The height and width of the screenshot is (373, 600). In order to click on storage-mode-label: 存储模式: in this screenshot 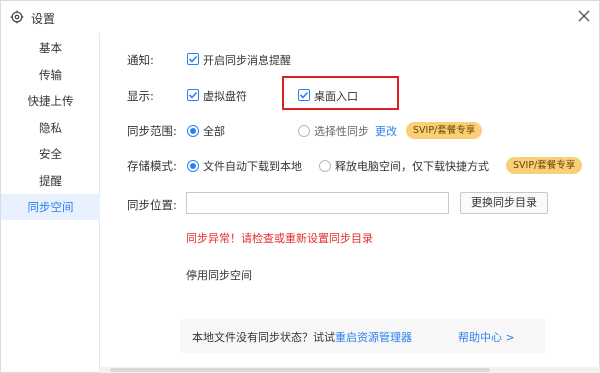, I will do `click(152, 166)`.